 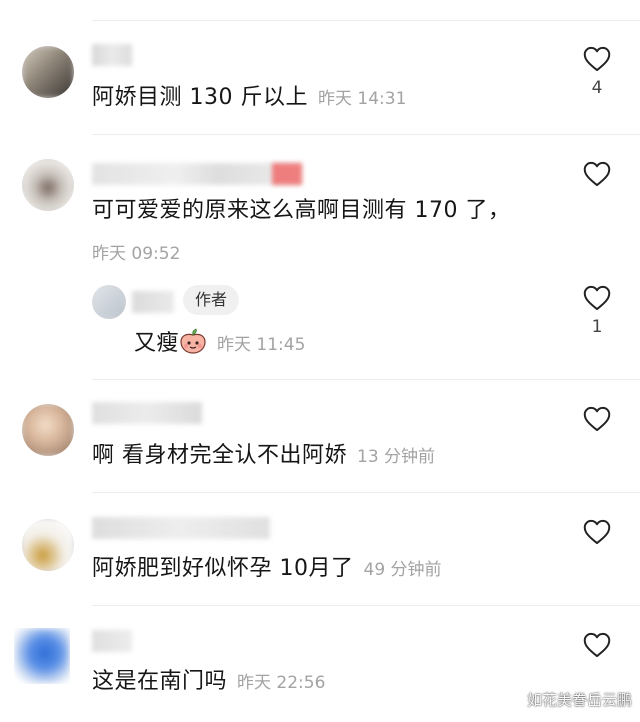 What do you see at coordinates (211, 300) in the screenshot?
I see `author-badge: 作者` at bounding box center [211, 300].